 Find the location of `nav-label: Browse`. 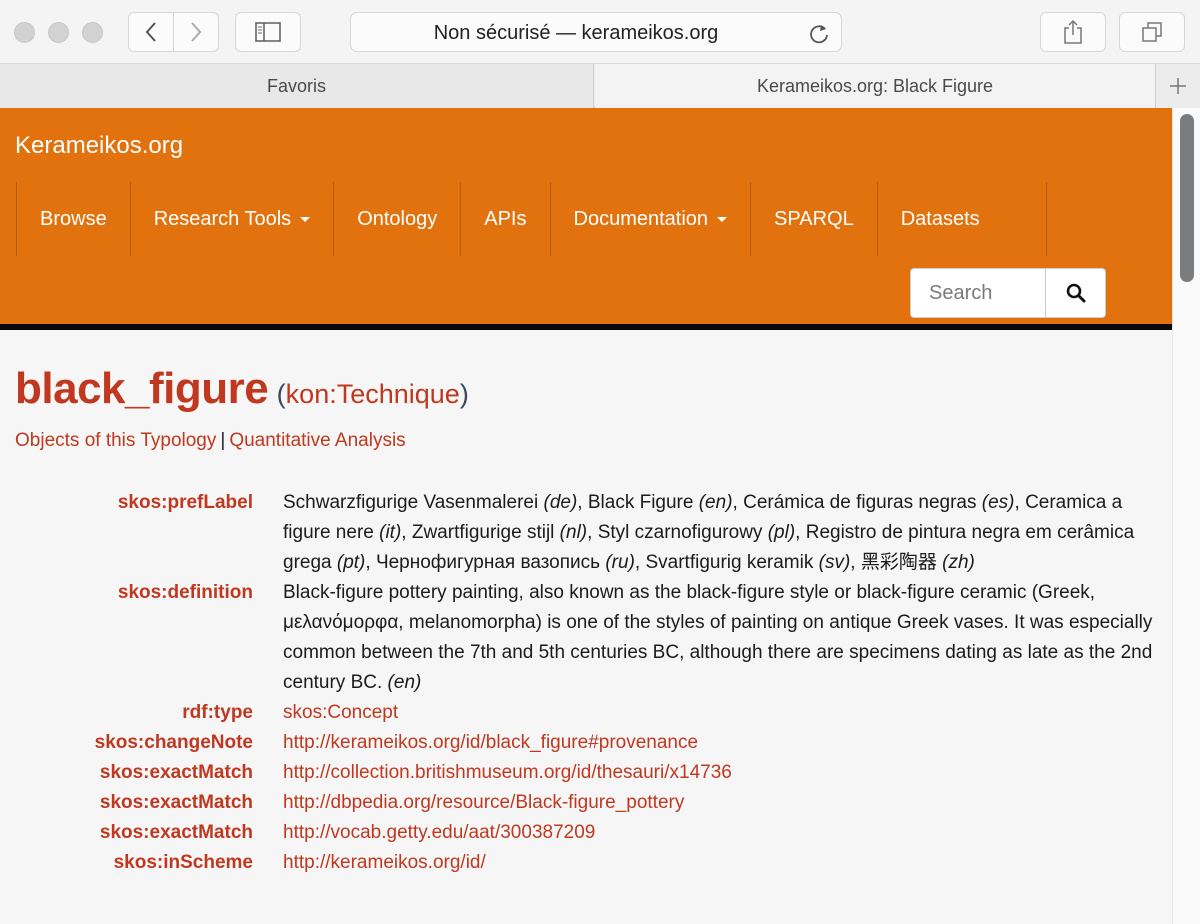

nav-label: Browse is located at coordinates (73, 218).